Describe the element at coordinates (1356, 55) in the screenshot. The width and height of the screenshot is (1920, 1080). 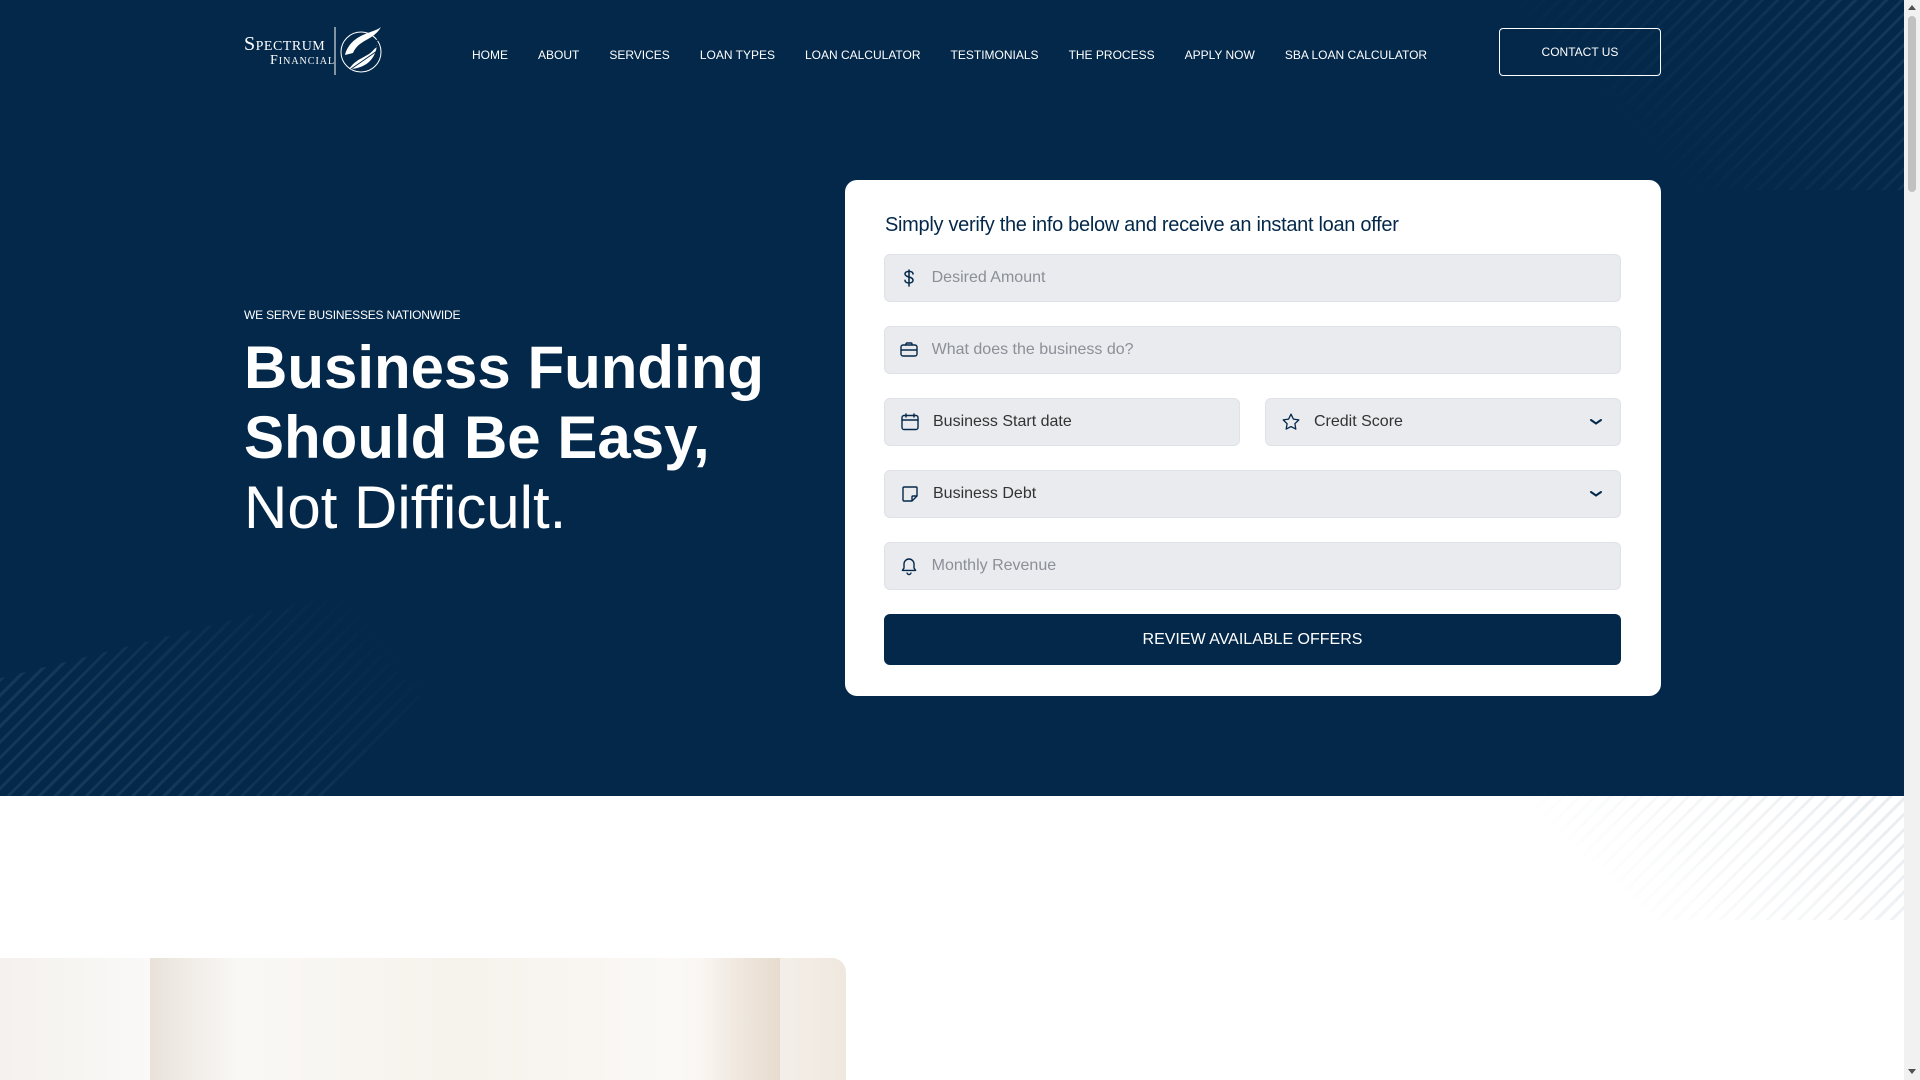
I see `nav-item-sba-loan-calculator: SBA LOAN CALCULATOR` at that location.